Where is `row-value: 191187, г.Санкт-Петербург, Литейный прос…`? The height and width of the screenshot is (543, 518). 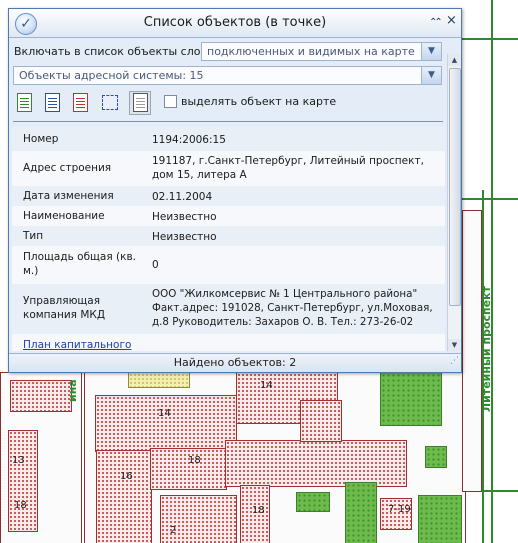
row-value: 191187, г.Санкт-Петербург, Литейный прос… is located at coordinates (288, 168).